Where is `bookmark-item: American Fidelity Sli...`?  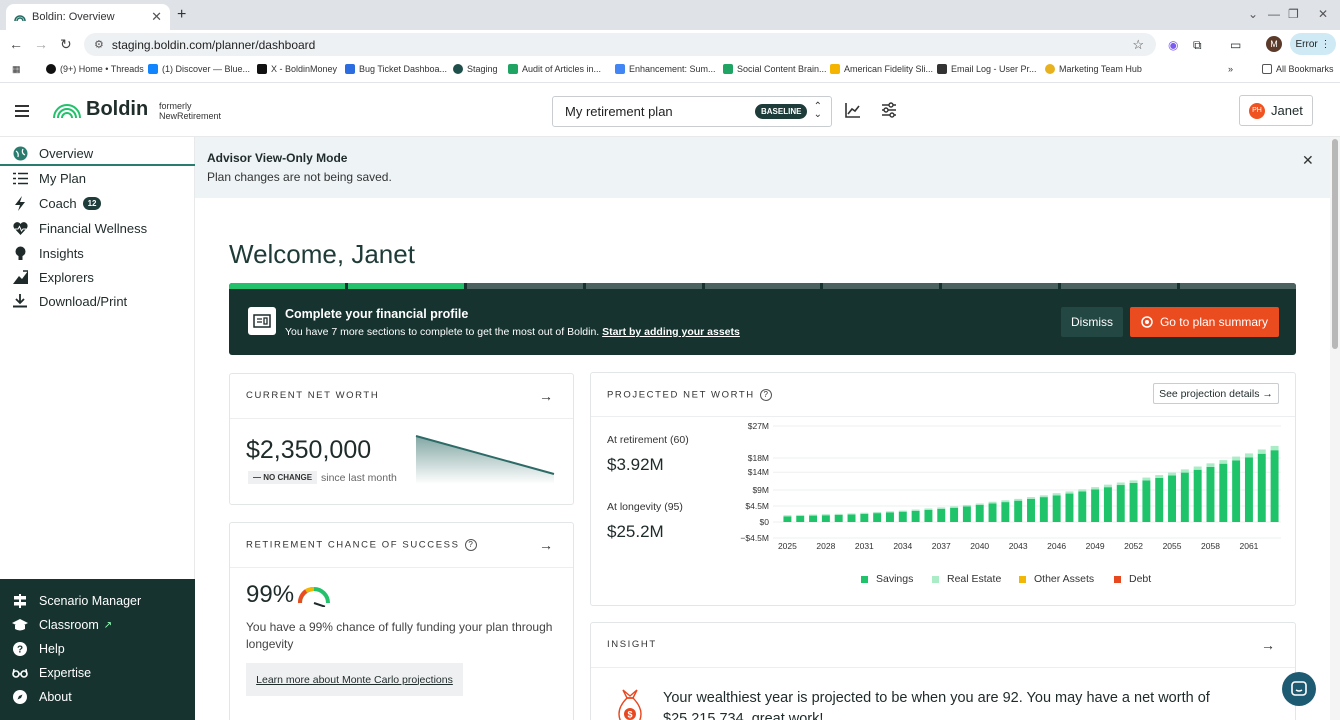 bookmark-item: American Fidelity Sli... is located at coordinates (881, 69).